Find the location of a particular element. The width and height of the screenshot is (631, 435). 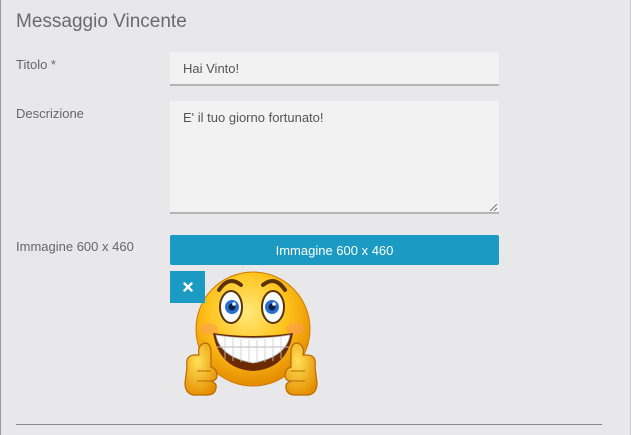

descrizione-textarea: E' il tuo giorno fortunato! is located at coordinates (334, 157).